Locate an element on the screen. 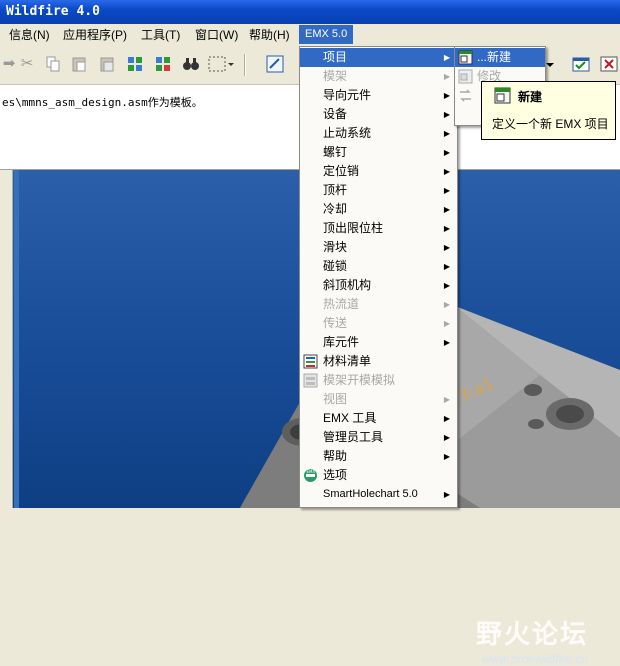  paste-special-icon is located at coordinates (107, 64).